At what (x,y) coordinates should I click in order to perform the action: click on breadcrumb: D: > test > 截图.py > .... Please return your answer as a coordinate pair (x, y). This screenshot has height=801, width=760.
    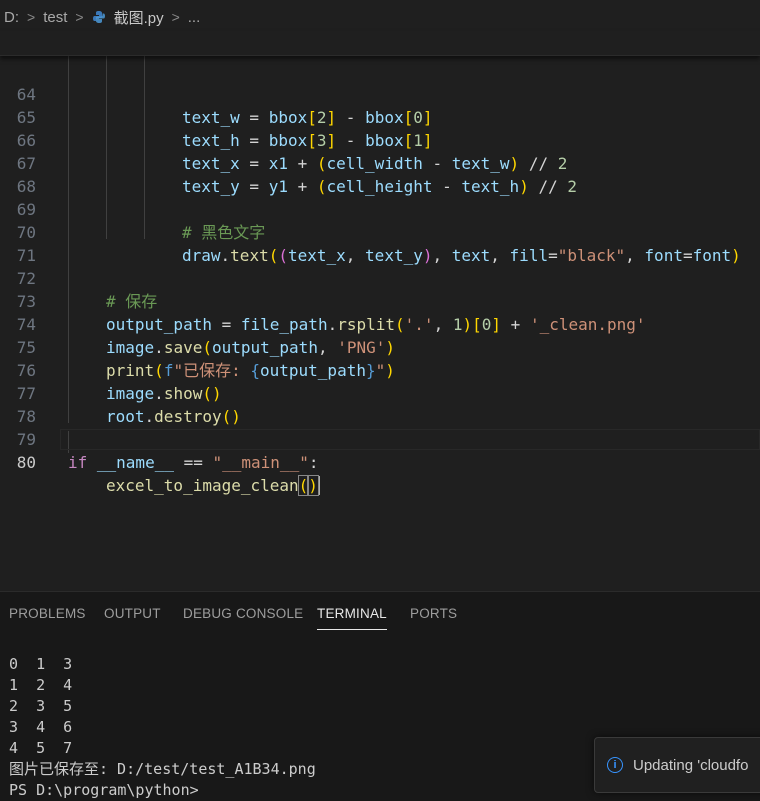
    Looking at the image, I should click on (380, 17).